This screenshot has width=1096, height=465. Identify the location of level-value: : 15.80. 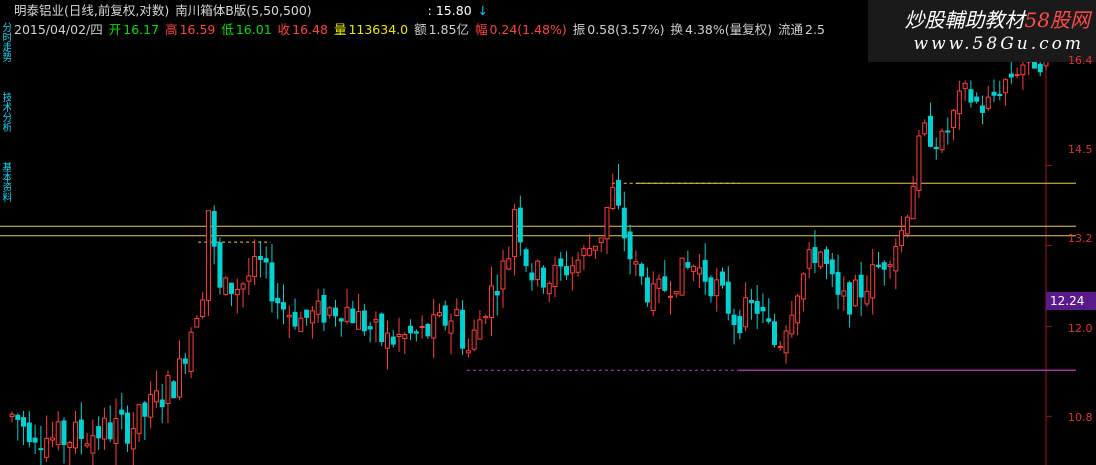
(449, 10).